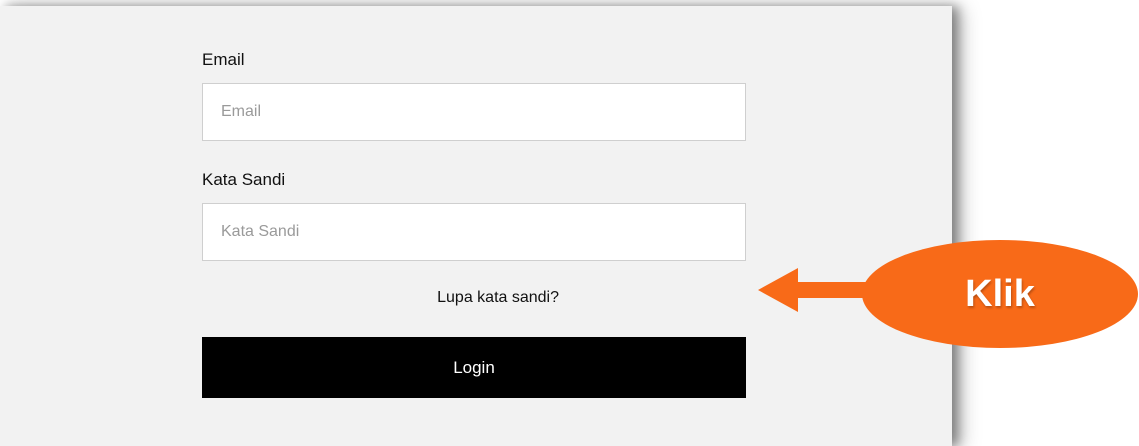 This screenshot has width=1139, height=446. Describe the element at coordinates (498, 298) in the screenshot. I see `forgot-password-link: Lupa kata sandi?` at that location.